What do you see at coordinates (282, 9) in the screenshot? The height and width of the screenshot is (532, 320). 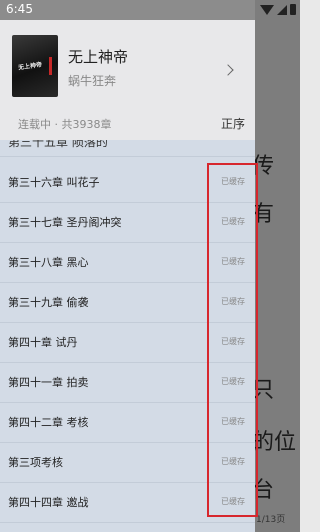 I see `signal-icon` at bounding box center [282, 9].